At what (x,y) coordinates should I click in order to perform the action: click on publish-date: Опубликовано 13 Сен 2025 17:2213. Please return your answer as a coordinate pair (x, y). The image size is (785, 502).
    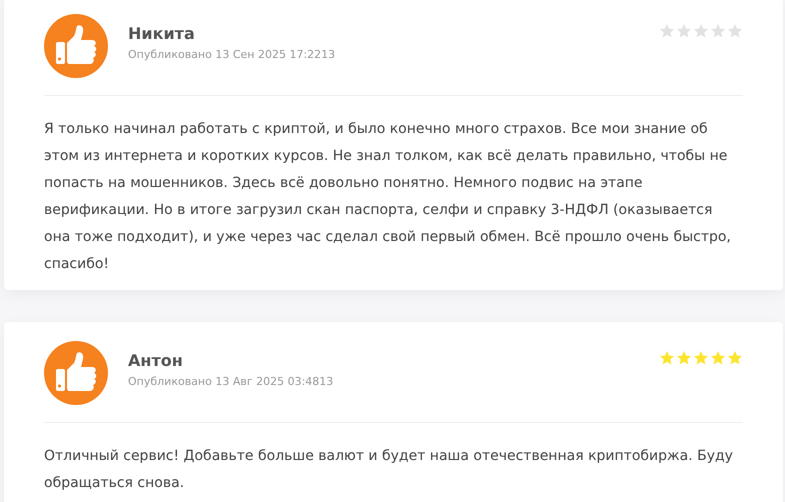
    Looking at the image, I should click on (232, 54).